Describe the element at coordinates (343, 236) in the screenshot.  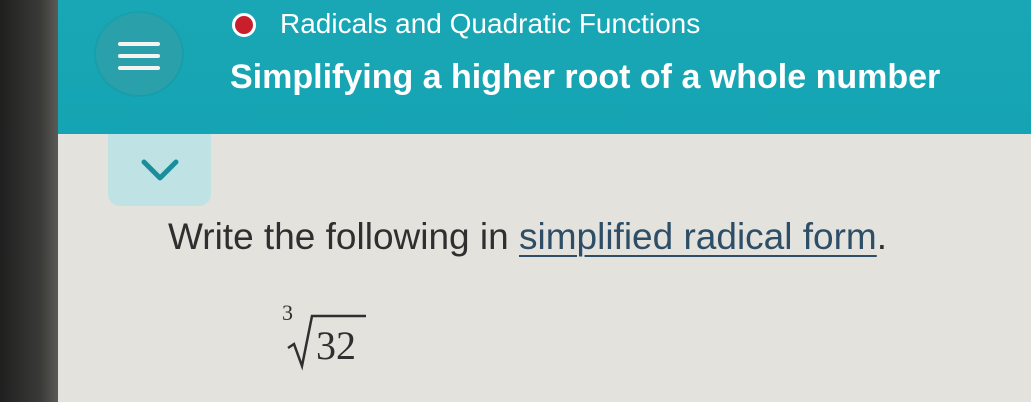
I see `instruction-prefix: Write the following in` at that location.